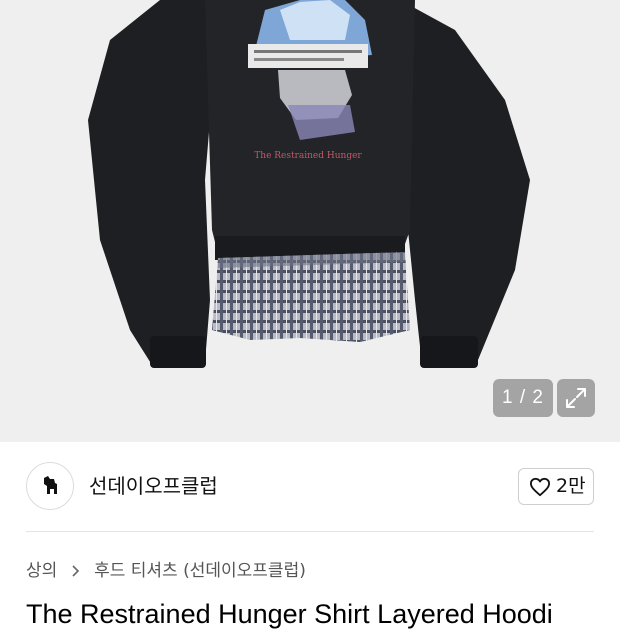  I want to click on breadcrumb-item-subcategory: 후드 티셔츠 (선데이오프클럽), so click(200, 571).